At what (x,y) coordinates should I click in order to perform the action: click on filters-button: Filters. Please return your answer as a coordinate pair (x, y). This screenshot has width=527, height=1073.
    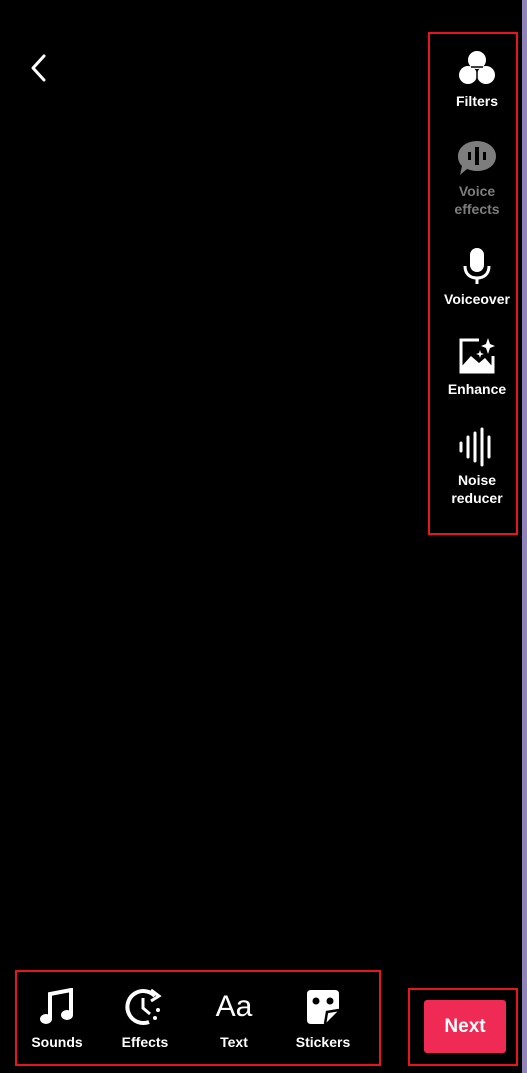
    Looking at the image, I should click on (477, 79).